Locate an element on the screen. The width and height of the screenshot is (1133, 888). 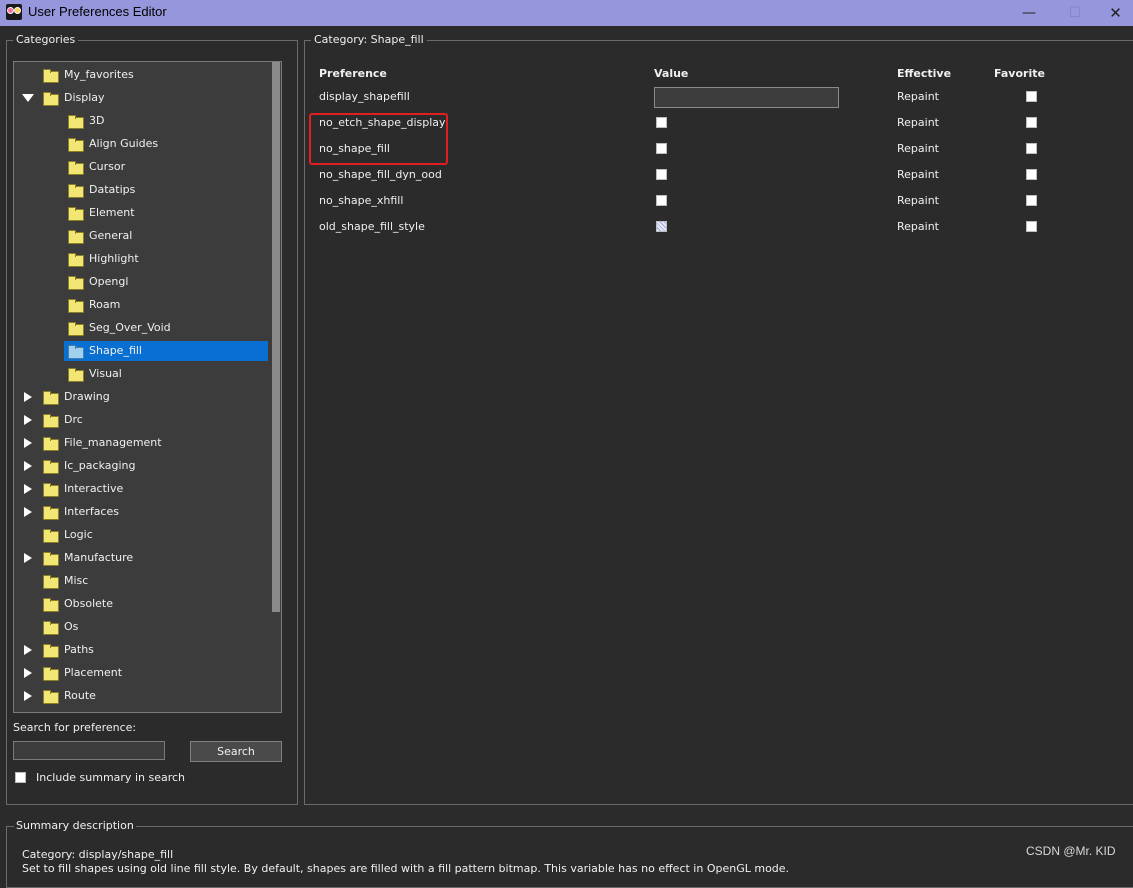
tree-item-label: Seg_Over_Void is located at coordinates (130, 327).